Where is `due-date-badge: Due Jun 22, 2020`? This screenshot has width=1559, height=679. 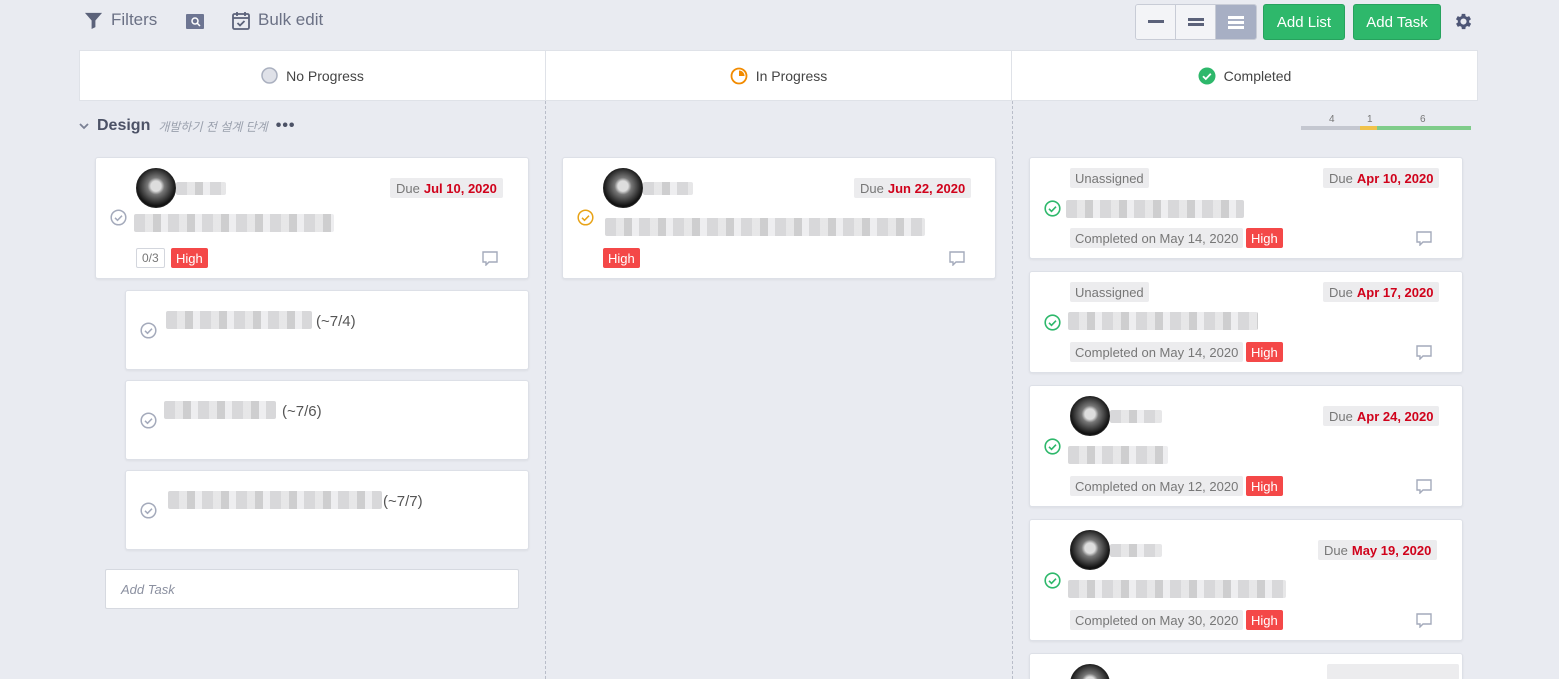 due-date-badge: Due Jun 22, 2020 is located at coordinates (913, 188).